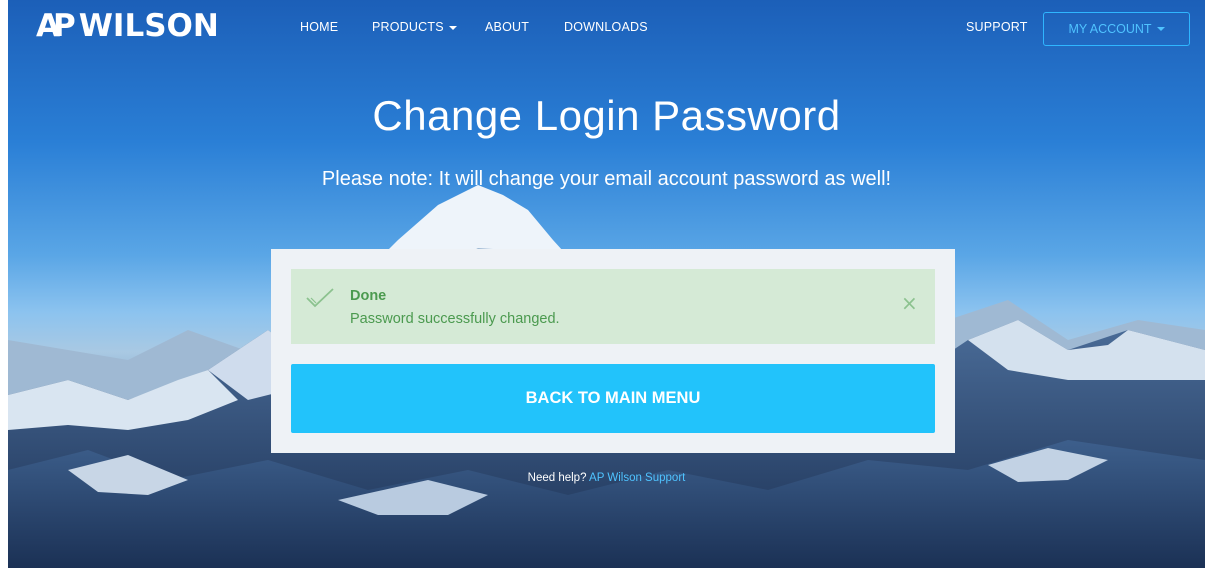 Image resolution: width=1205 pixels, height=568 pixels. What do you see at coordinates (127, 26) in the screenshot?
I see `brand-logo: AP WILSON` at bounding box center [127, 26].